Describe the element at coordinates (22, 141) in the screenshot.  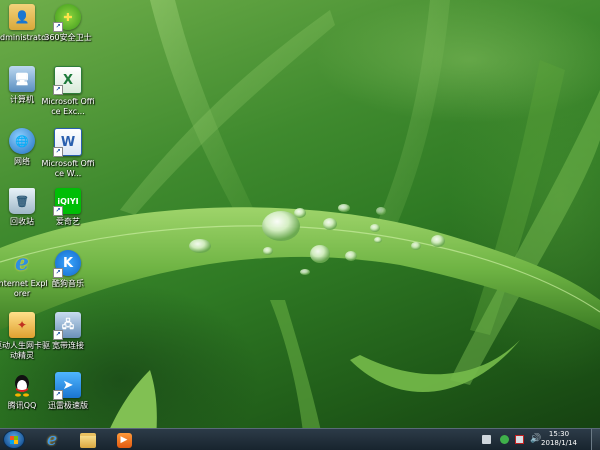
I see `network-icon: 🌐` at that location.